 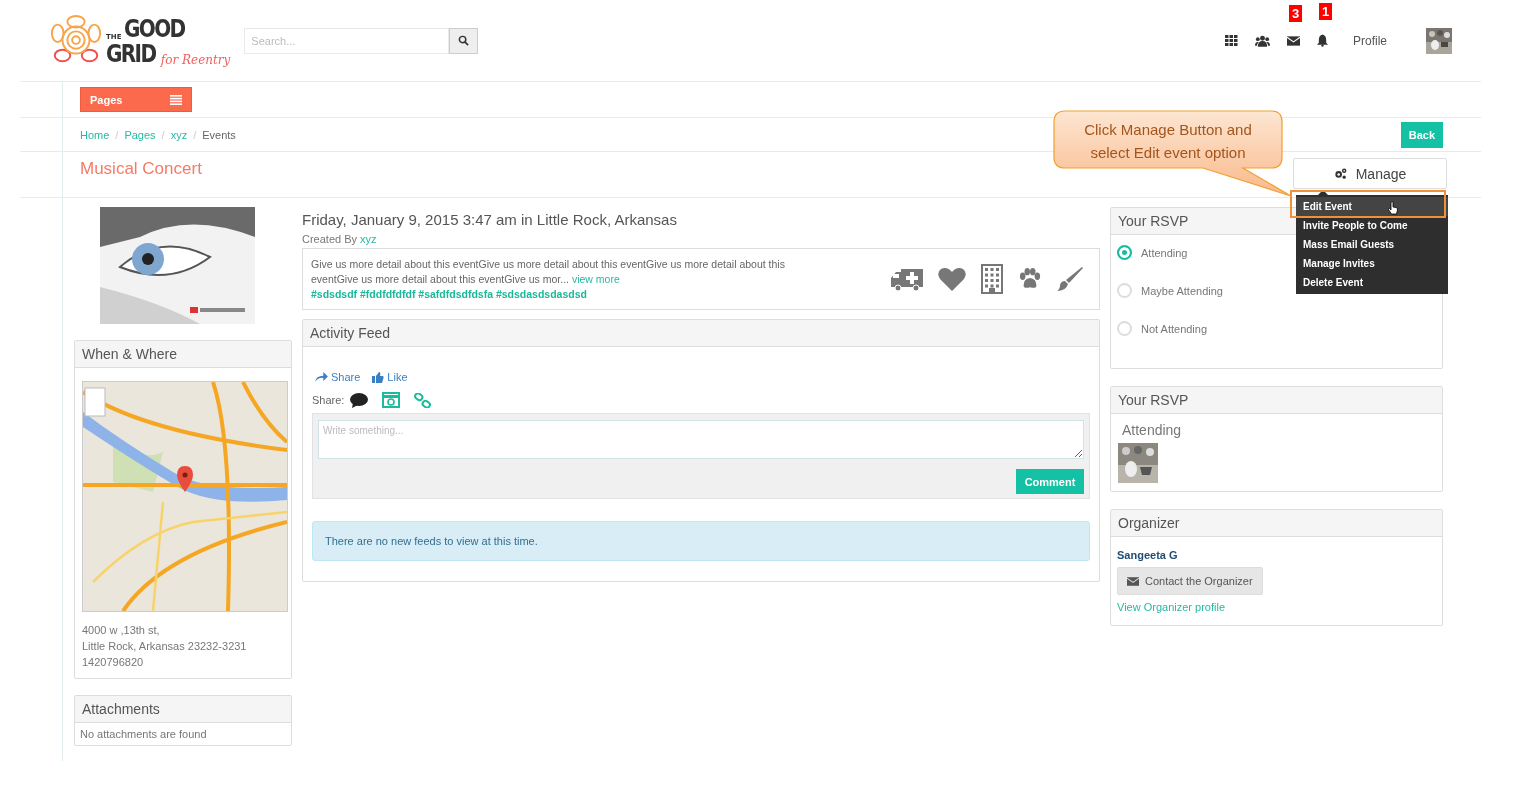 I want to click on search-icon, so click(x=464, y=40).